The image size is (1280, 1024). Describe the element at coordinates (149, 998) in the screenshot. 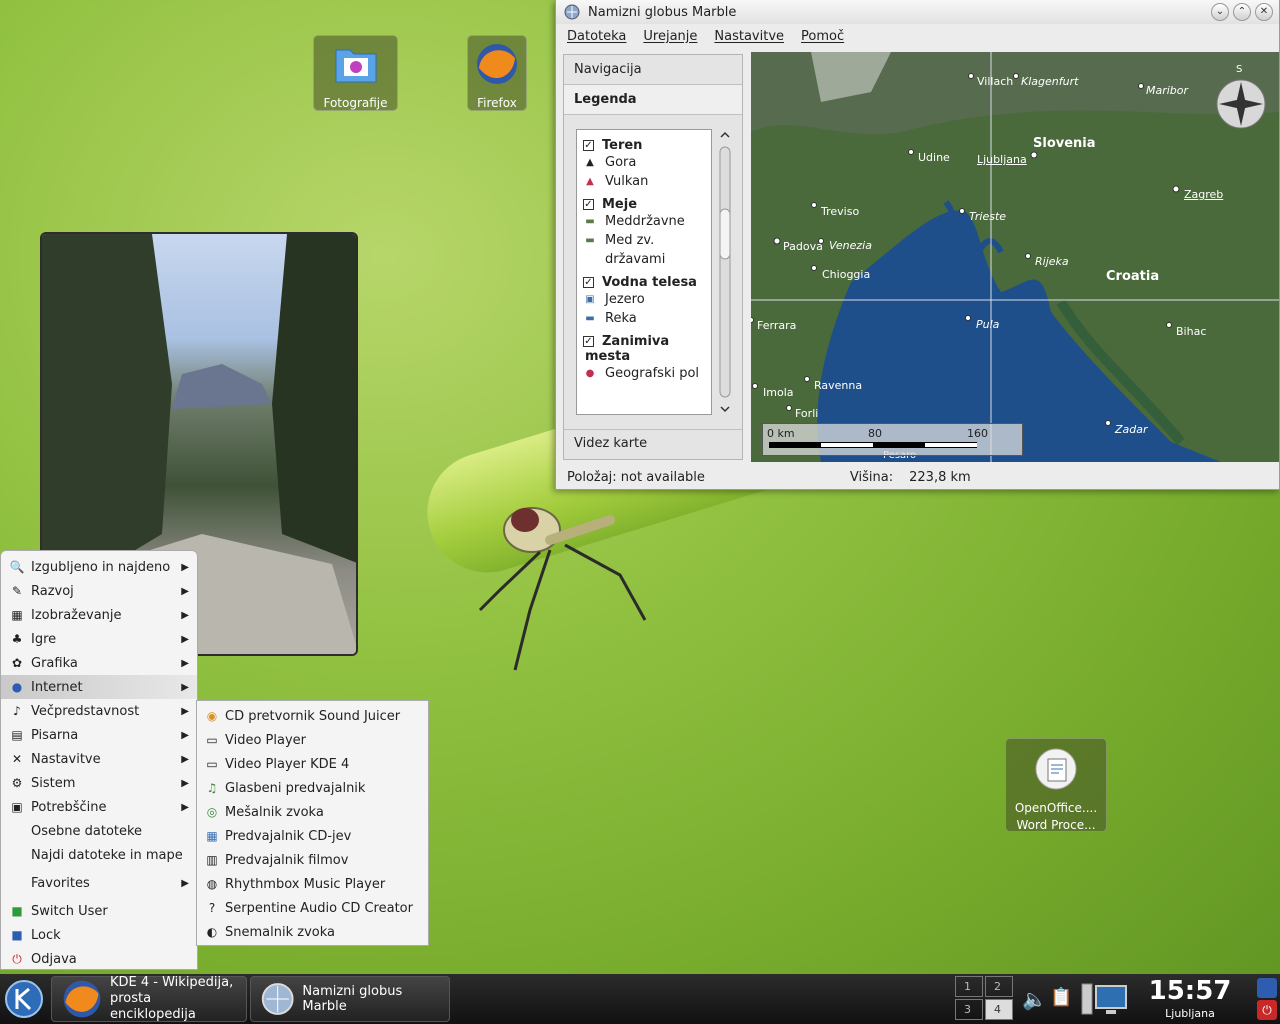

I see `task-firefox-wikipedia: KDE 4 - Wikipedija, prosta enciklopedija` at that location.